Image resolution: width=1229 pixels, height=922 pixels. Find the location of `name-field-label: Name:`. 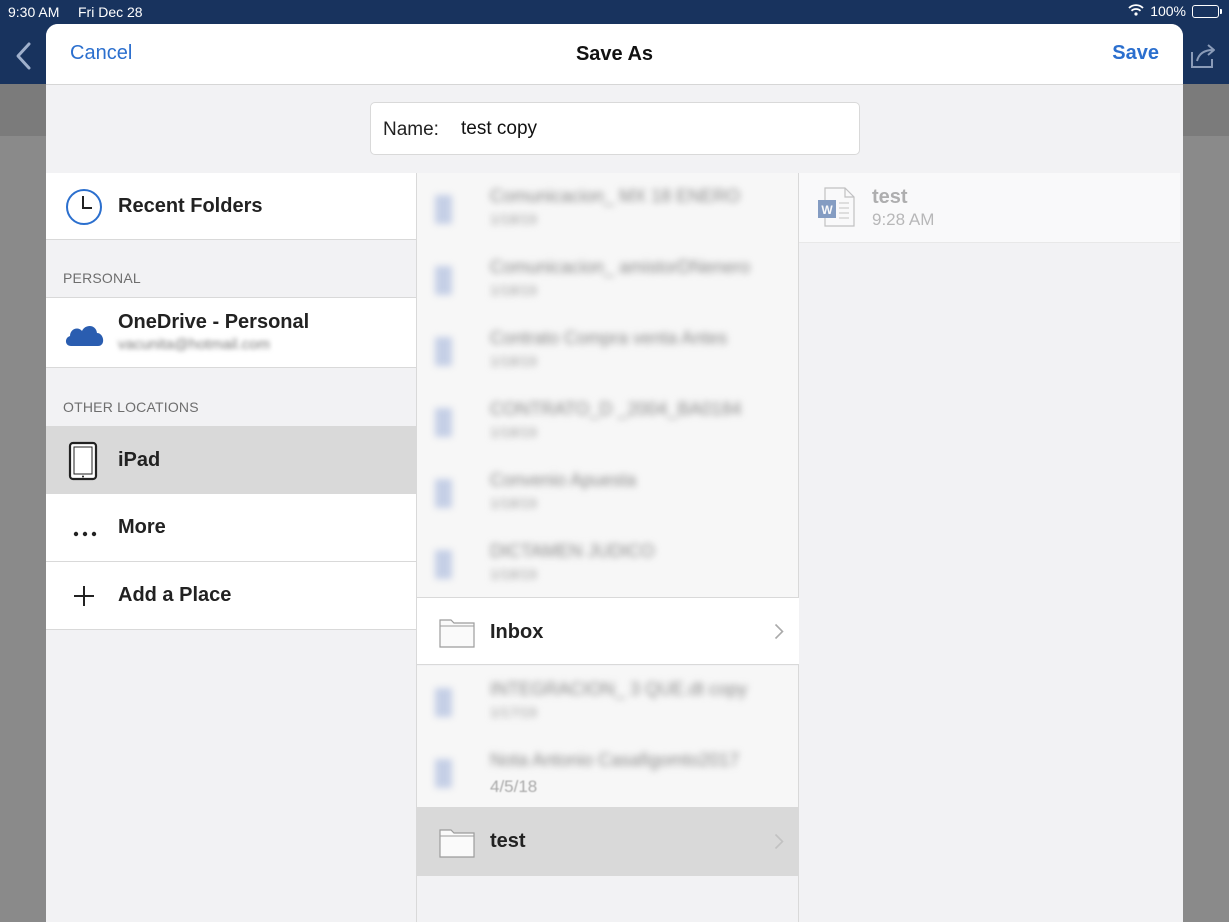

name-field-label: Name: is located at coordinates (411, 129).